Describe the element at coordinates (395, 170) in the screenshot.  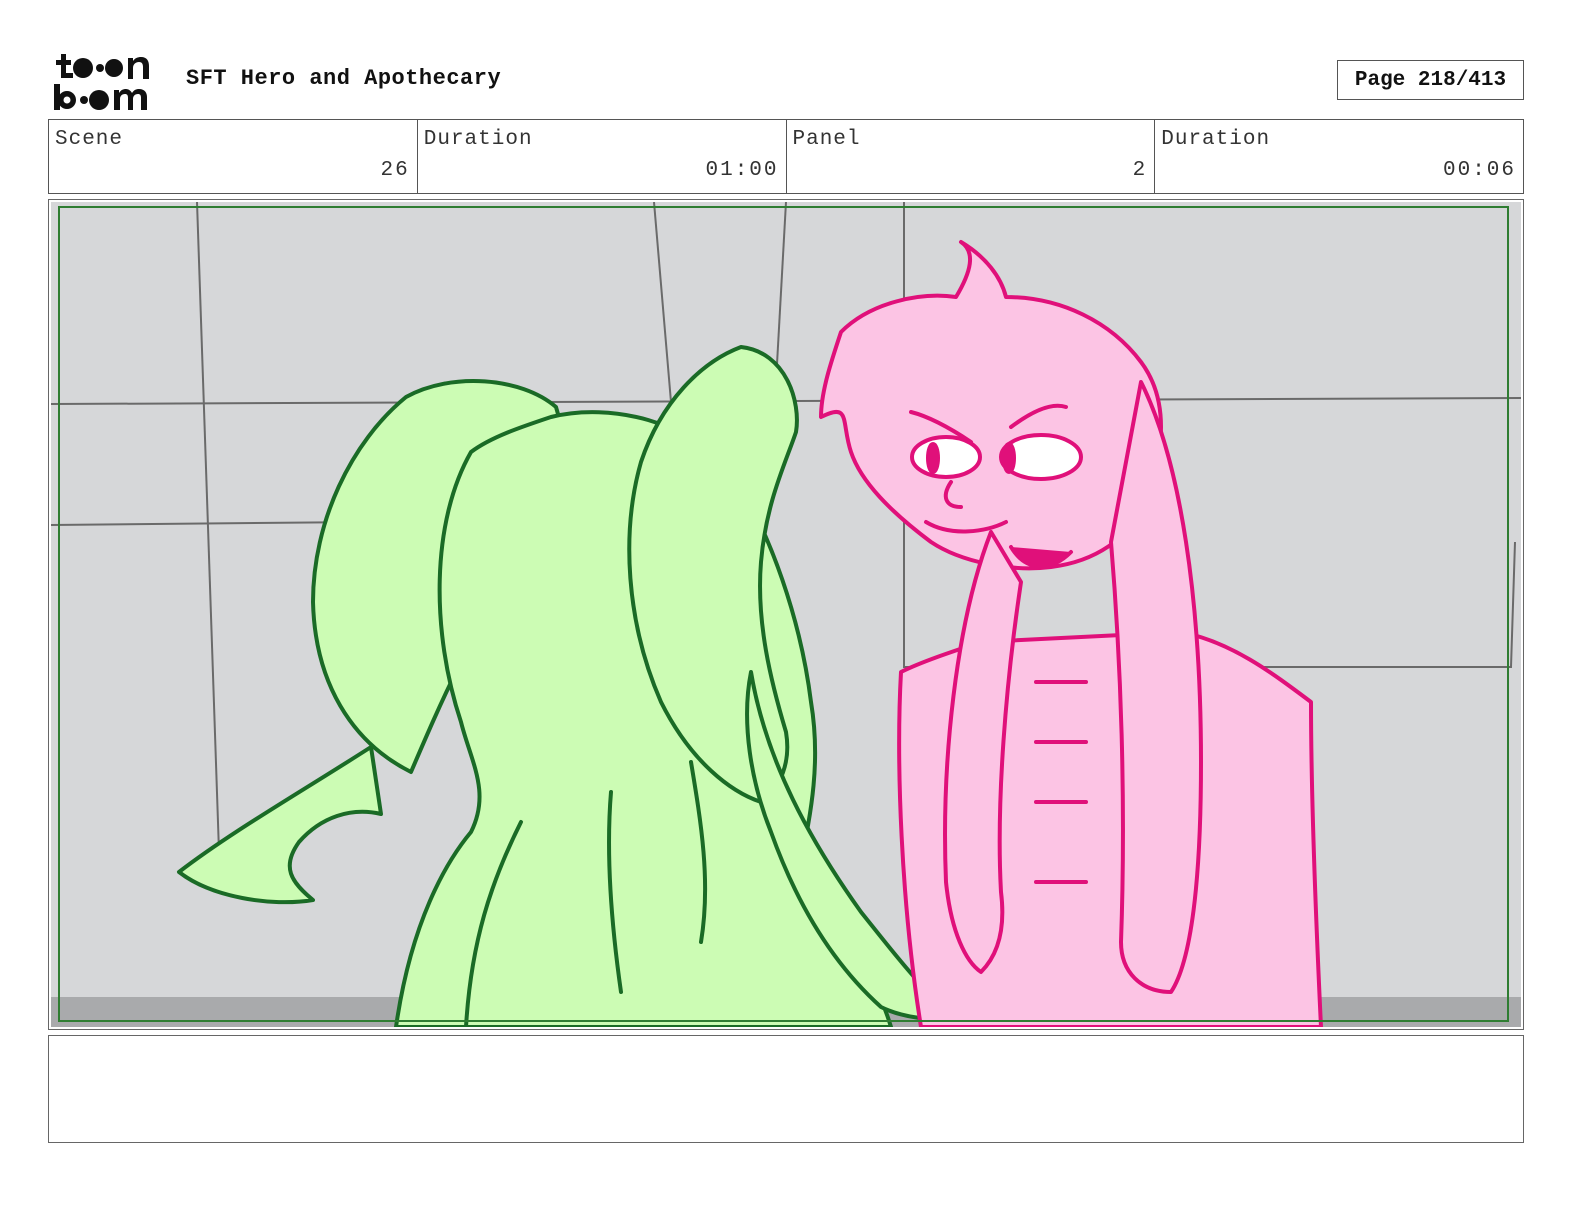
I see `scene-value: 26` at that location.